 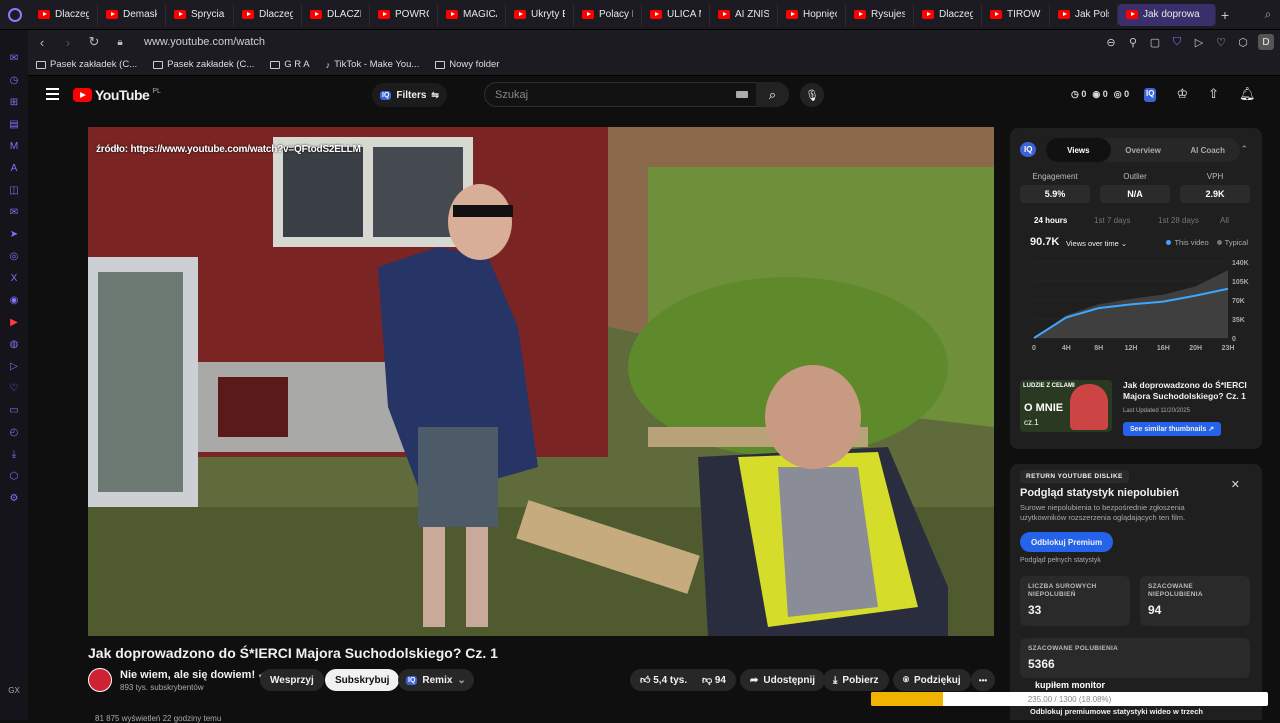 I want to click on zoom-icon: ⊖, so click(x=1111, y=42).